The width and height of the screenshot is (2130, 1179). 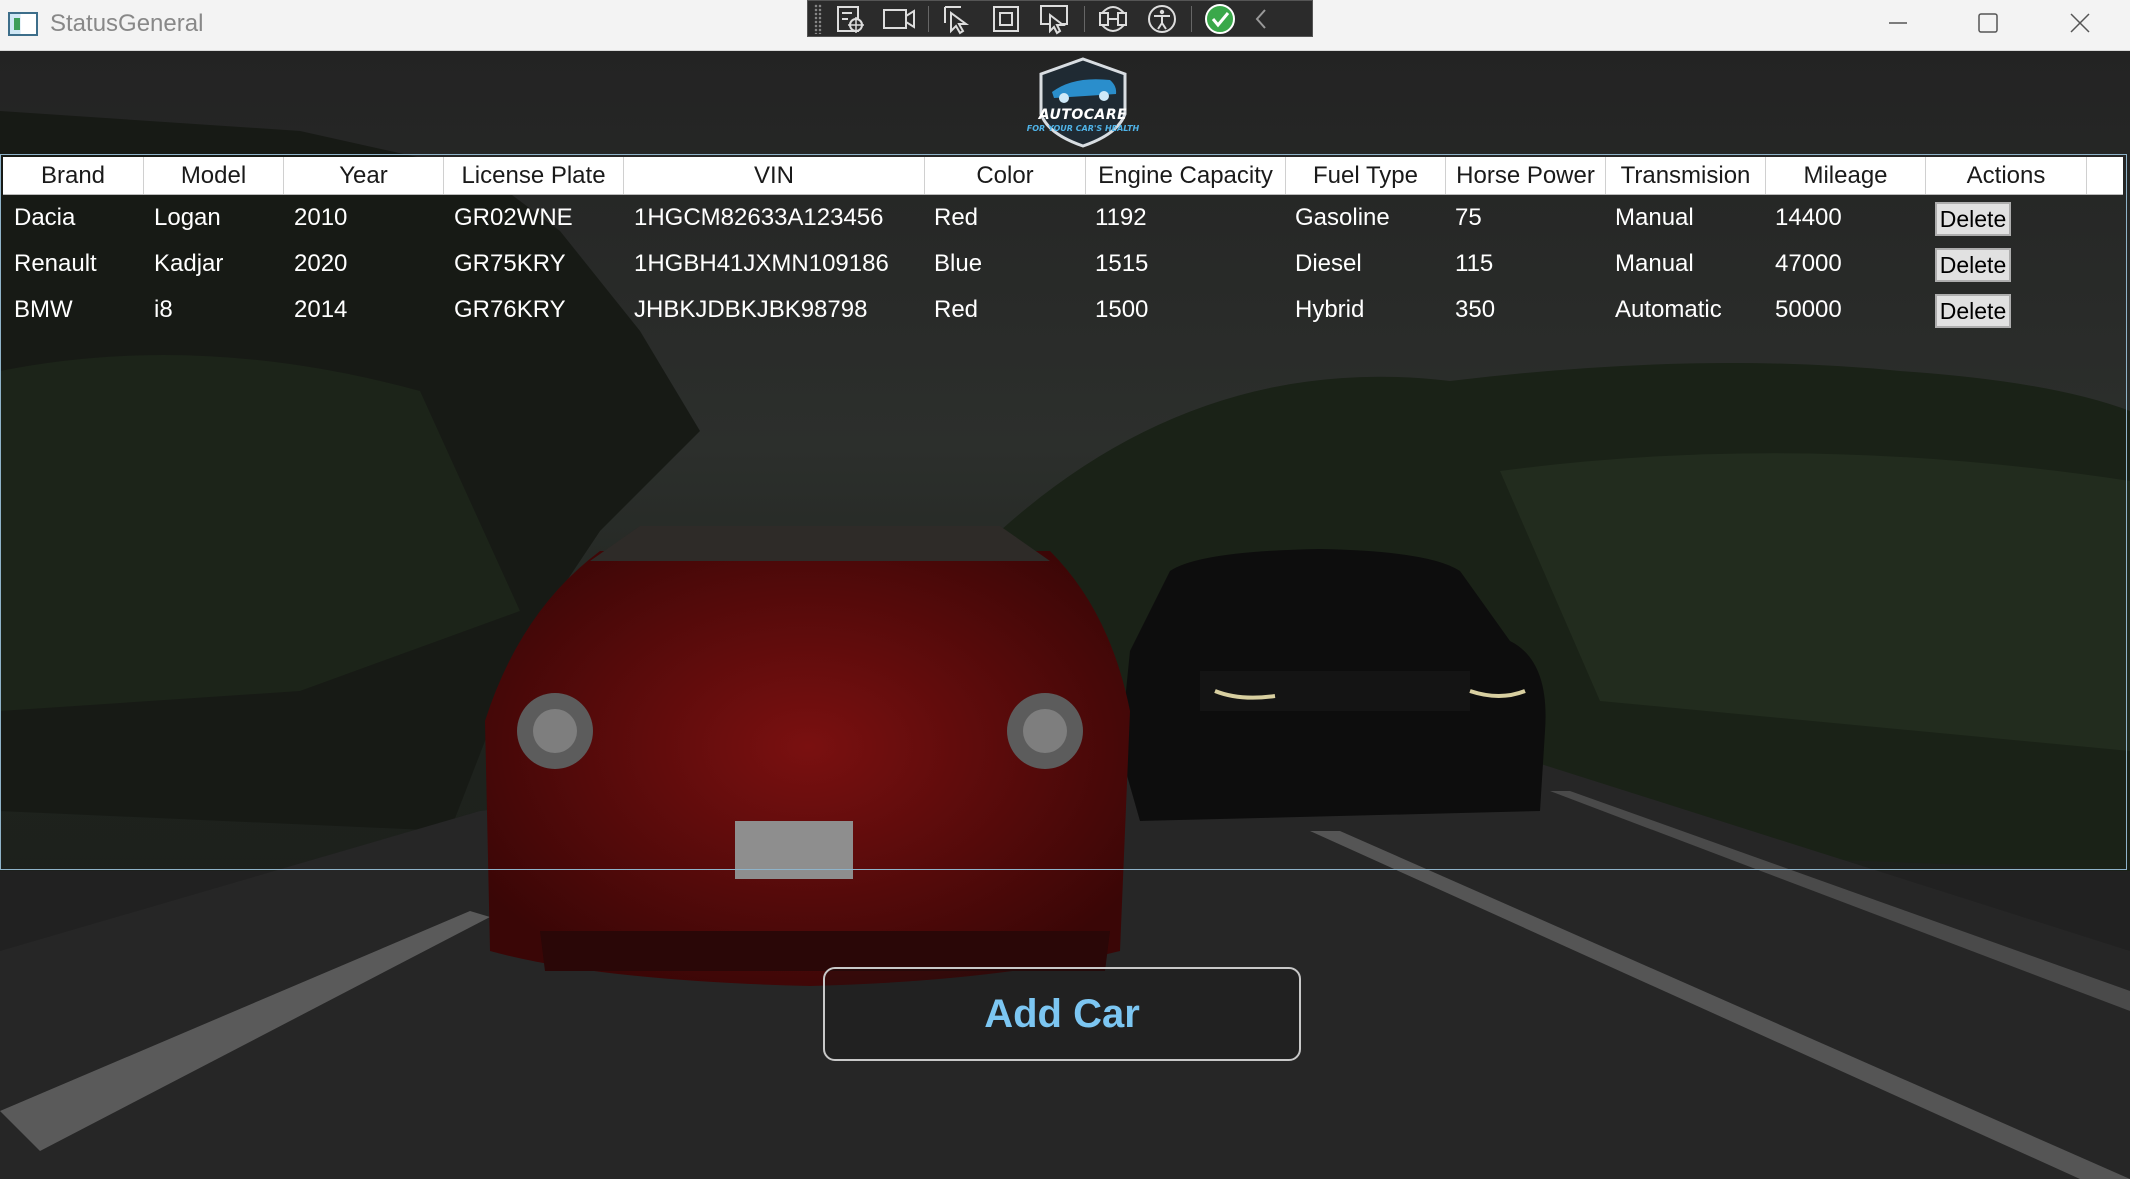 I want to click on cell-year: 2014, so click(x=321, y=309).